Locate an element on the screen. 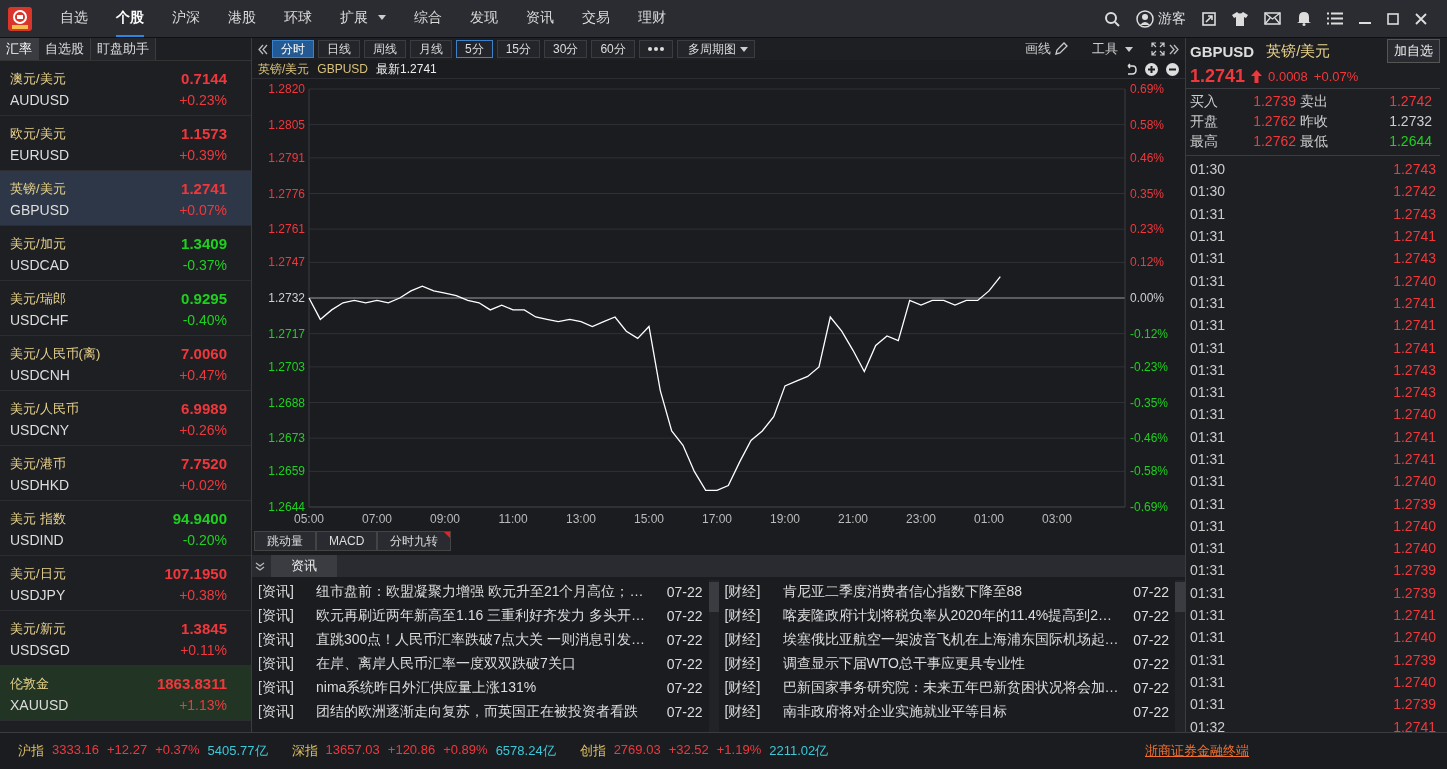 Image resolution: width=1447 pixels, height=769 pixels. time-axis-label: 23:00 is located at coordinates (921, 519).